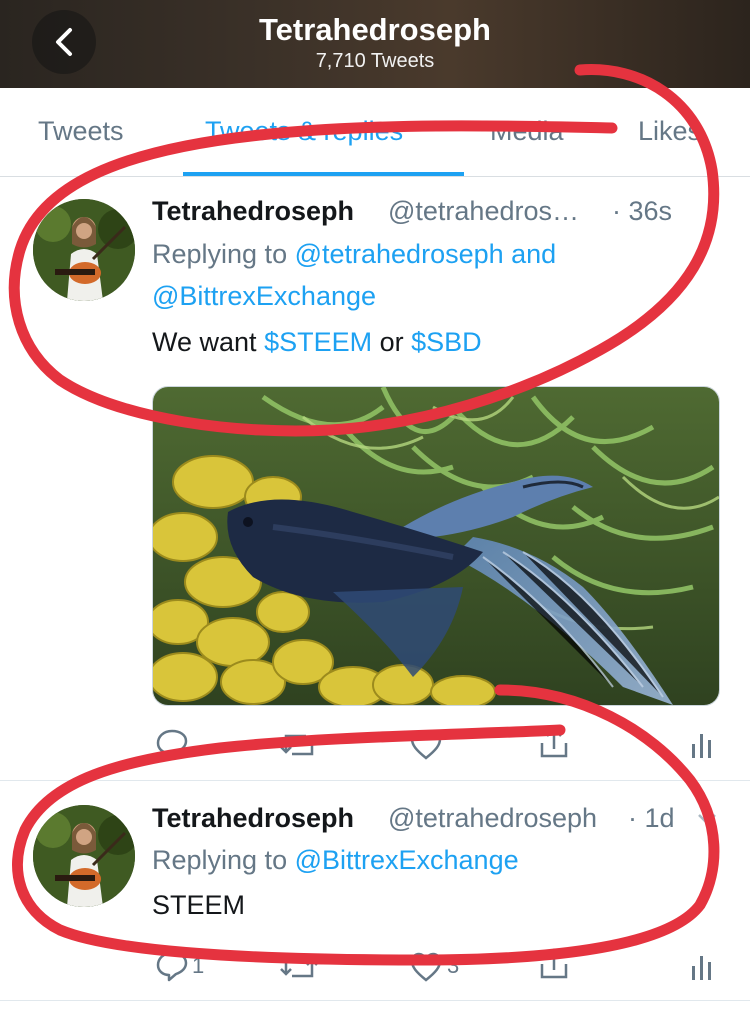 This screenshot has height=1010, width=750. I want to click on tab-media: Media, so click(527, 131).